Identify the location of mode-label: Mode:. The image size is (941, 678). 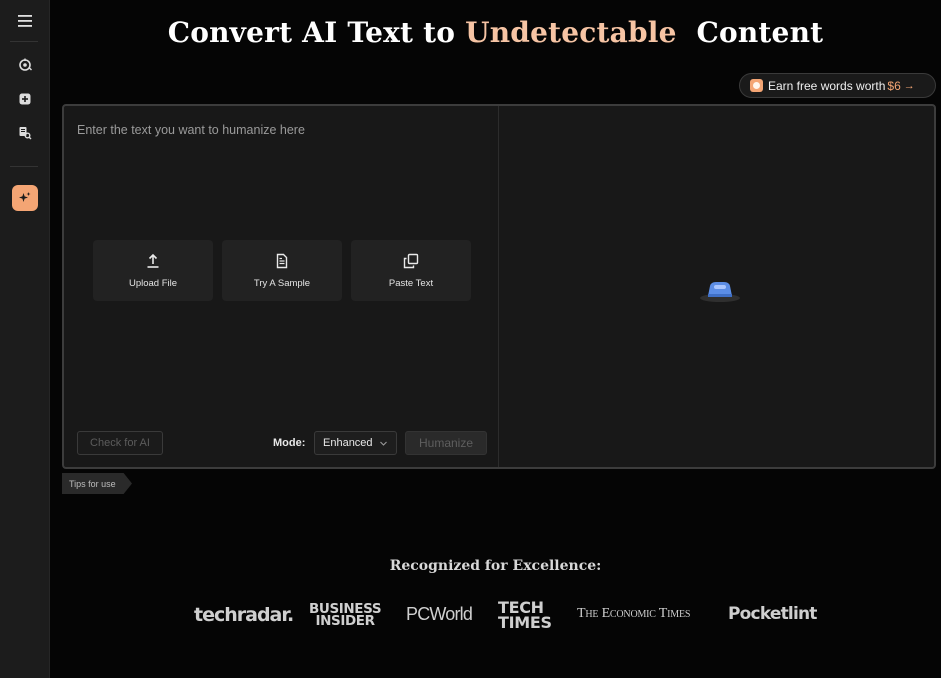
(289, 443).